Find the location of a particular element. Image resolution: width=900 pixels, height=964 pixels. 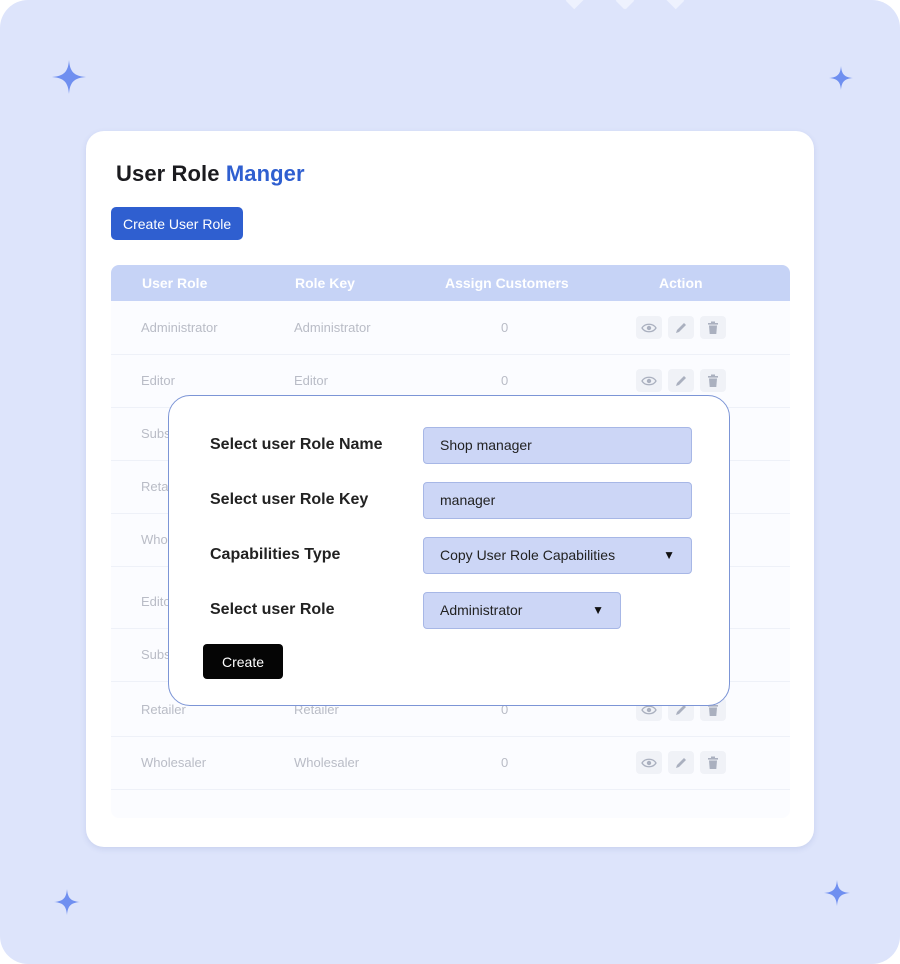

user-role-select: Administrator ▼ is located at coordinates (522, 610).